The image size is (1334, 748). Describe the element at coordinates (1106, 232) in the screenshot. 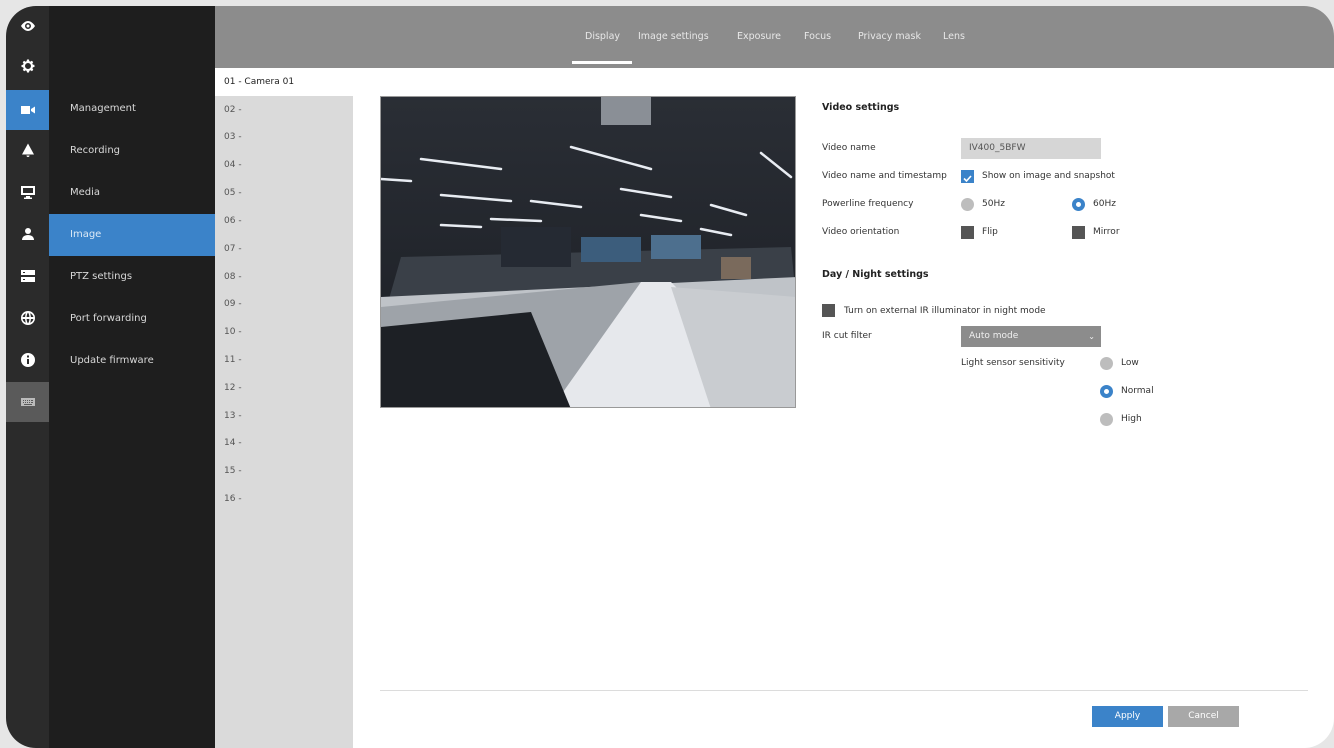

I see `mirror-label: Mirror` at that location.